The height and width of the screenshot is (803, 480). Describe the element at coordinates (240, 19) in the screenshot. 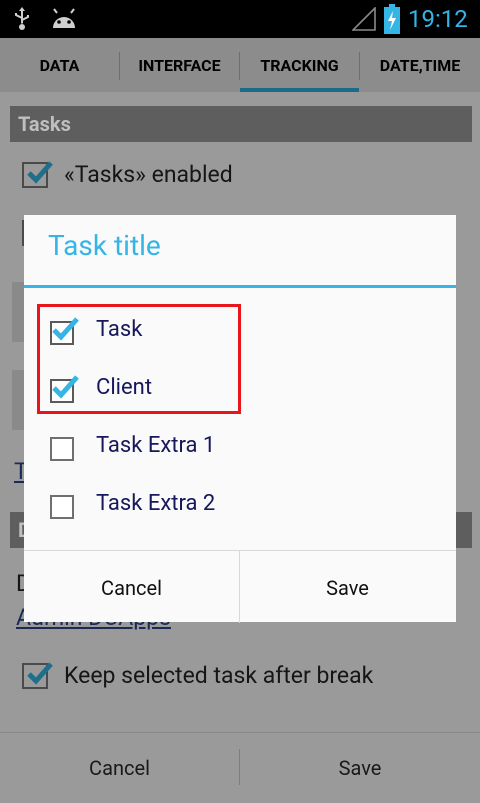

I see `status-bar: 19:12` at that location.